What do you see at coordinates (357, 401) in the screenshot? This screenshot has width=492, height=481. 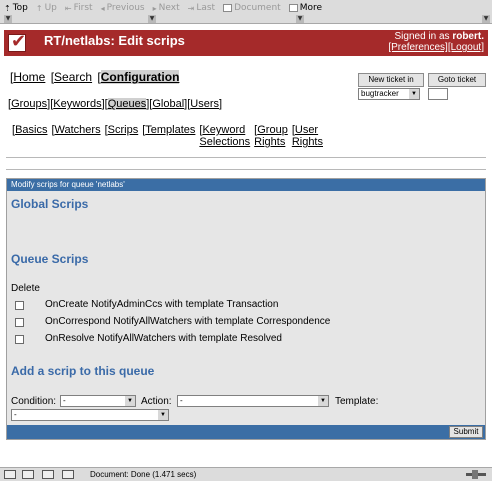 I see `template-label: Template:` at bounding box center [357, 401].